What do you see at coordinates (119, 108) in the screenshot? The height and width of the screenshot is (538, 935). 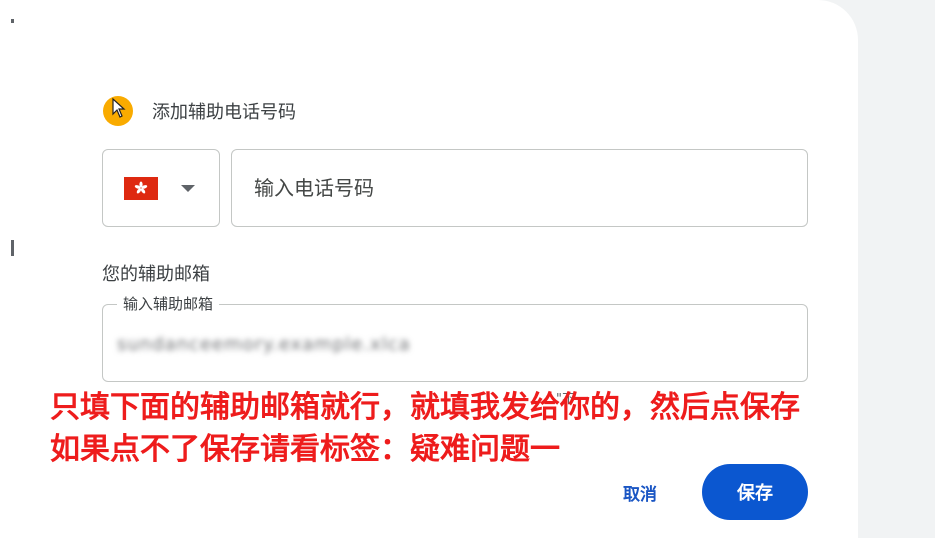 I see `mouse-cursor-icon` at bounding box center [119, 108].